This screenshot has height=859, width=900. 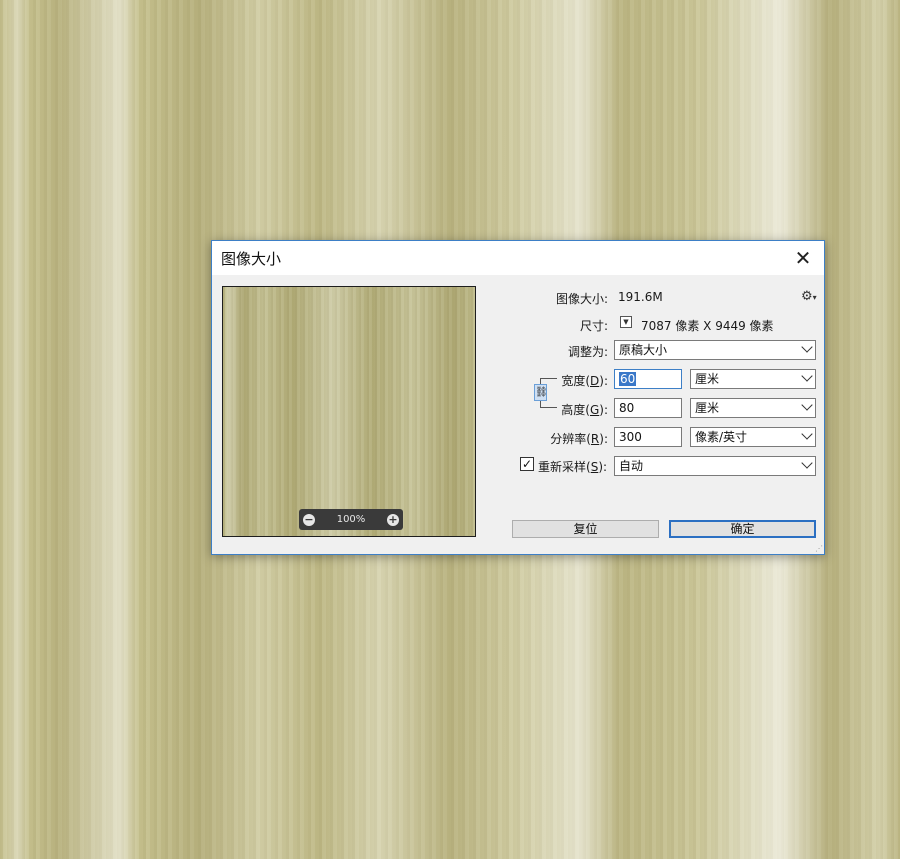 I want to click on resolution-input: 300, so click(x=648, y=437).